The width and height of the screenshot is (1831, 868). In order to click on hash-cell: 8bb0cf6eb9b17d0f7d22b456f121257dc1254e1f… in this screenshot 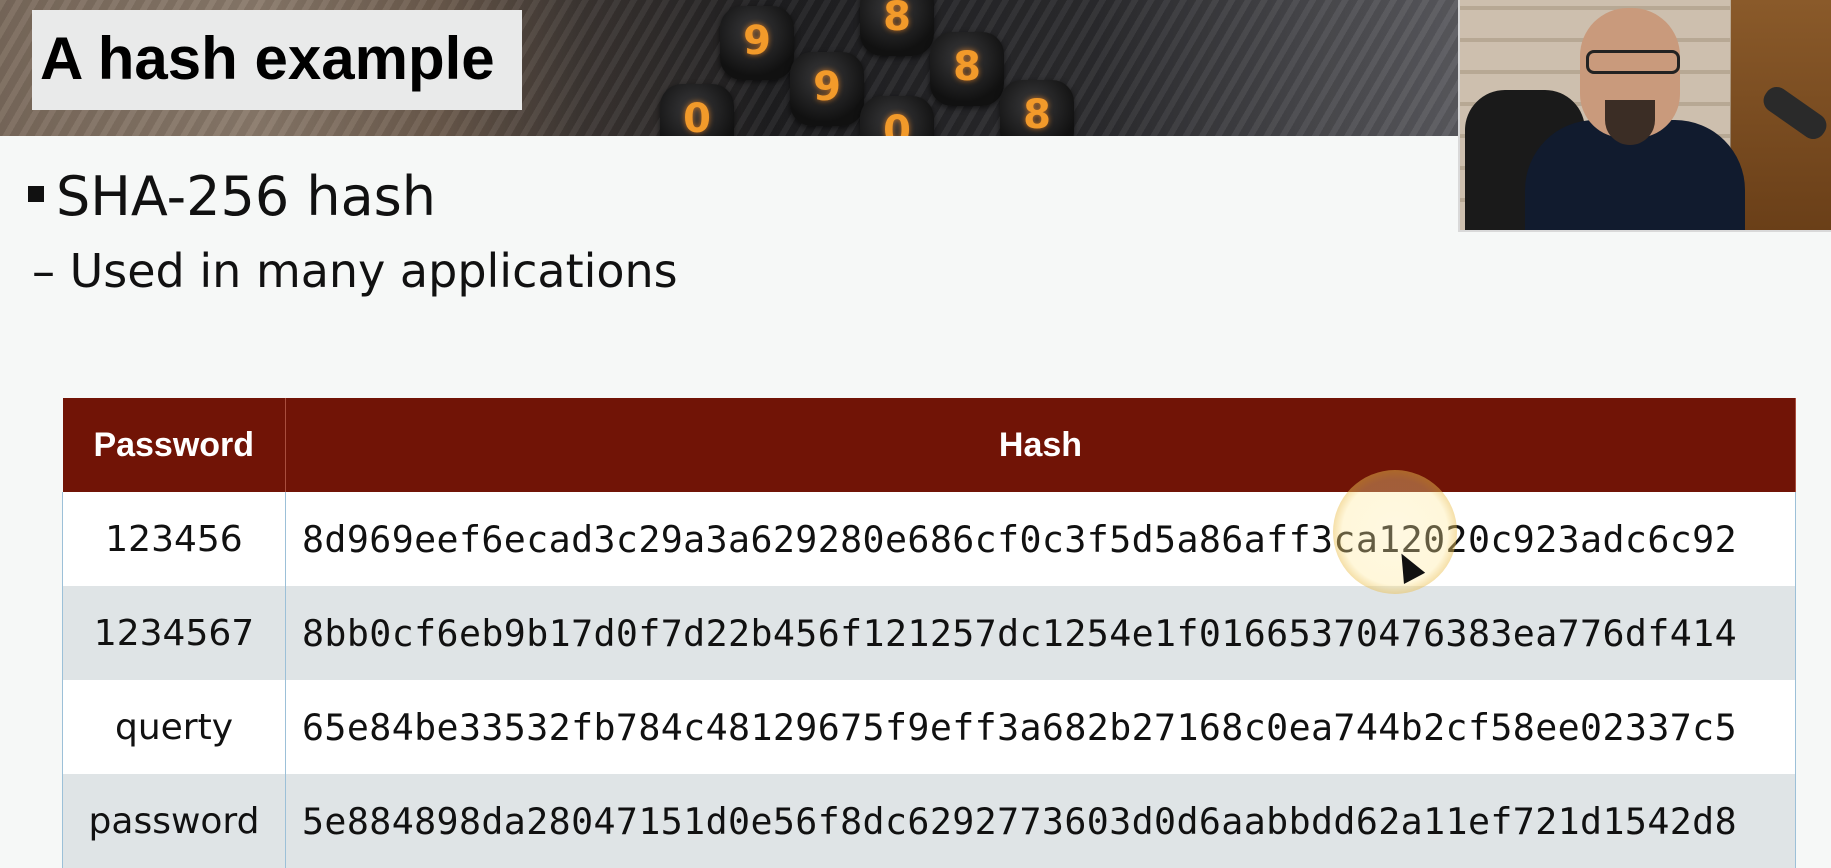, I will do `click(1040, 633)`.